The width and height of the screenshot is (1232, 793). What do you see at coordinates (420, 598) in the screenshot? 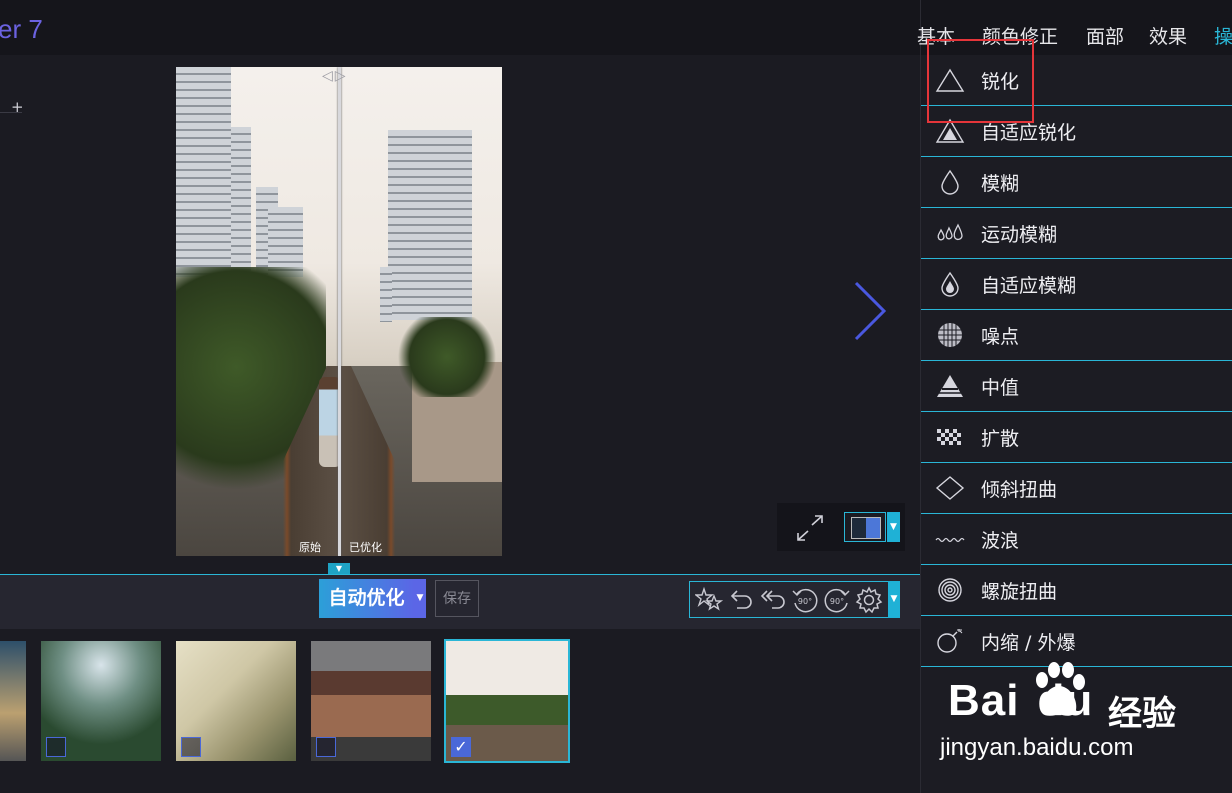
I see `auto-optimize-dropdown: ▼` at bounding box center [420, 598].